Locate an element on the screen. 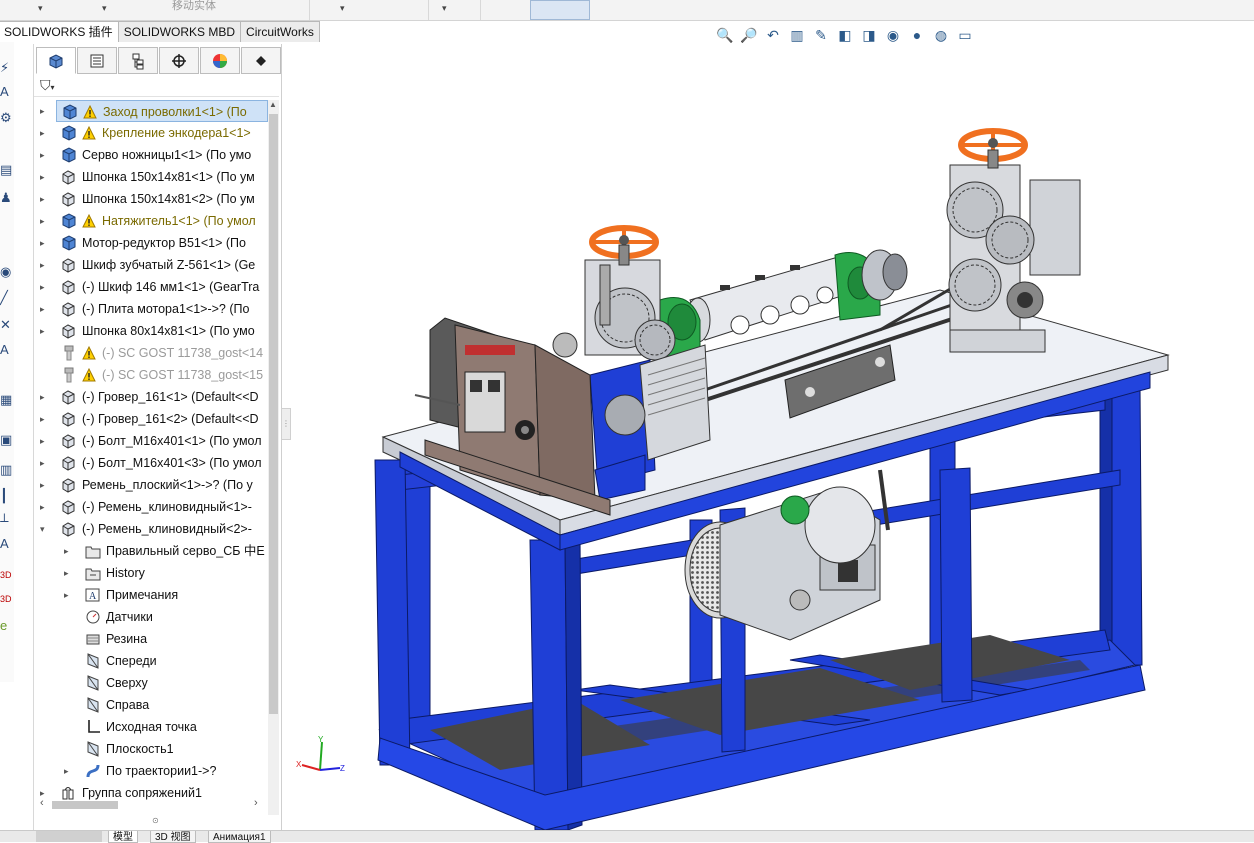  tool-icon: ⚡ is located at coordinates (4, 68).